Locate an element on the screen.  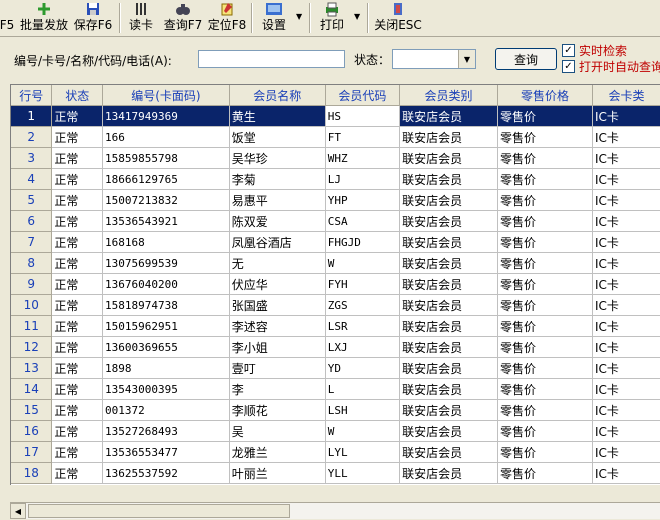
member-name-cell: 张国盛 is located at coordinates (277, 305).